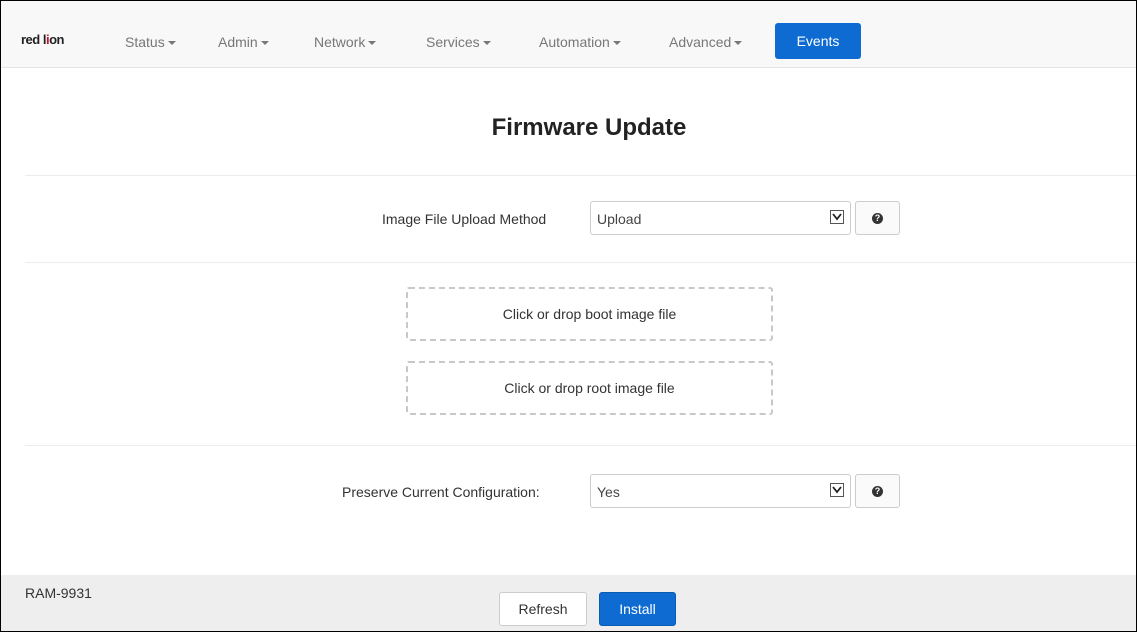 The image size is (1137, 632). Describe the element at coordinates (818, 41) in the screenshot. I see `nav-events-tab: Events` at that location.